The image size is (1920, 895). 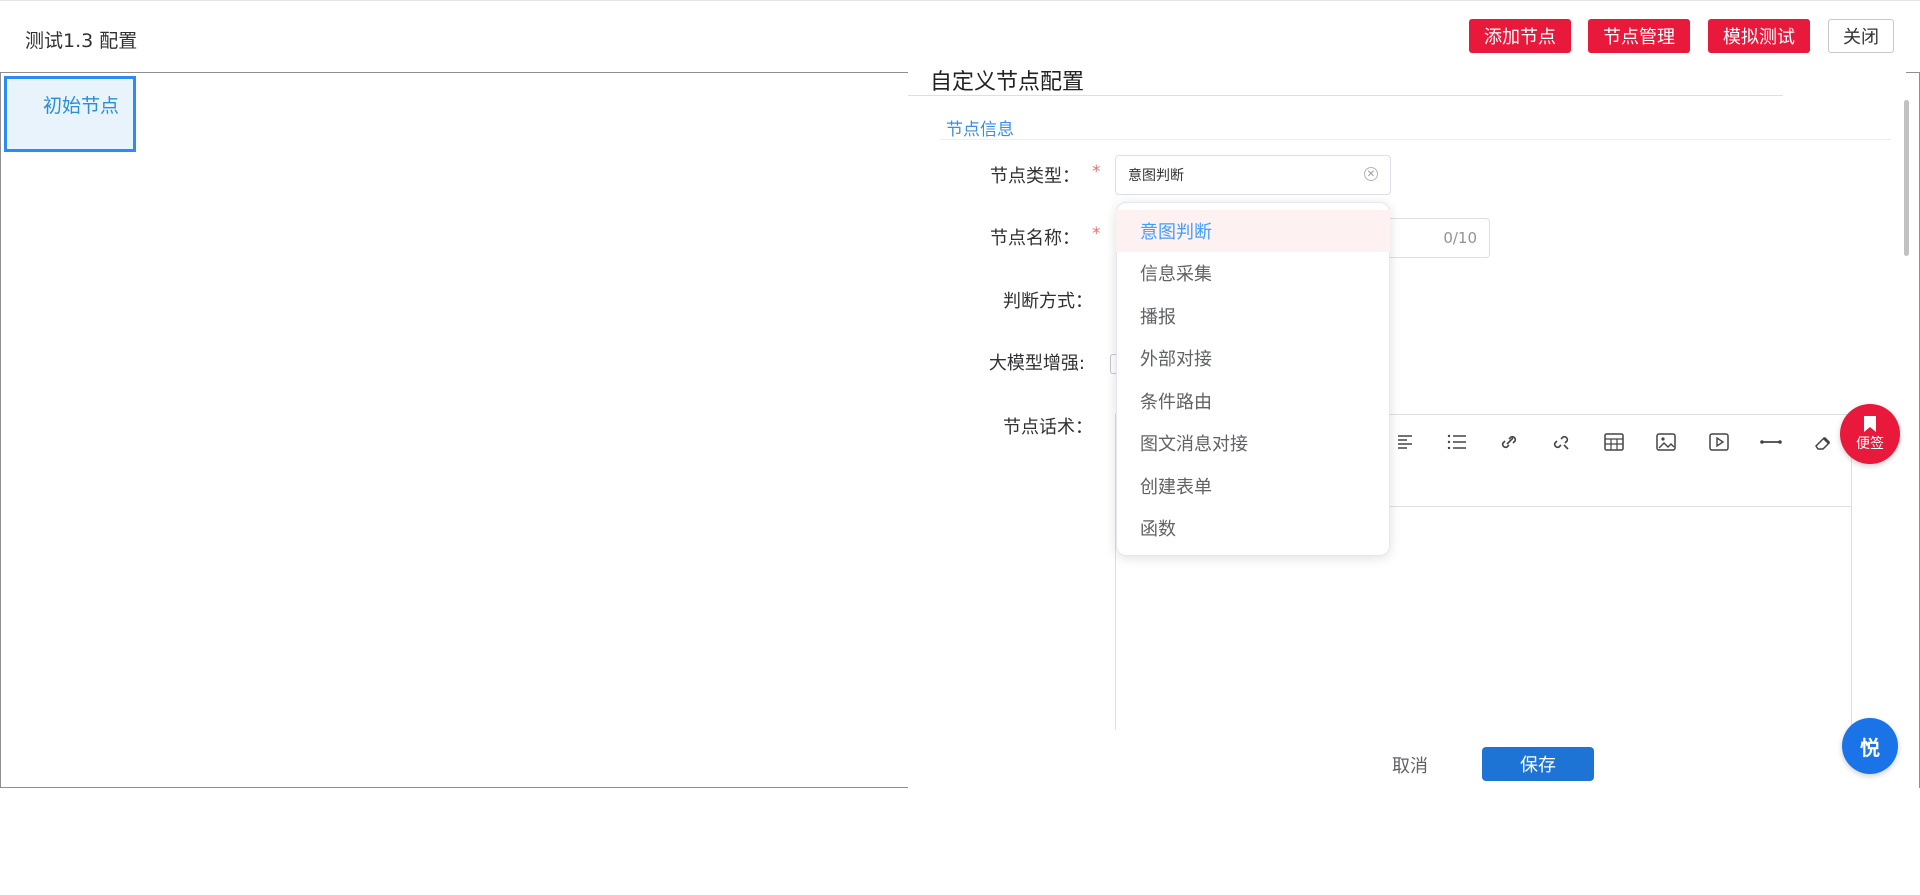 What do you see at coordinates (980, 130) in the screenshot?
I see `section-title: 节点信息` at bounding box center [980, 130].